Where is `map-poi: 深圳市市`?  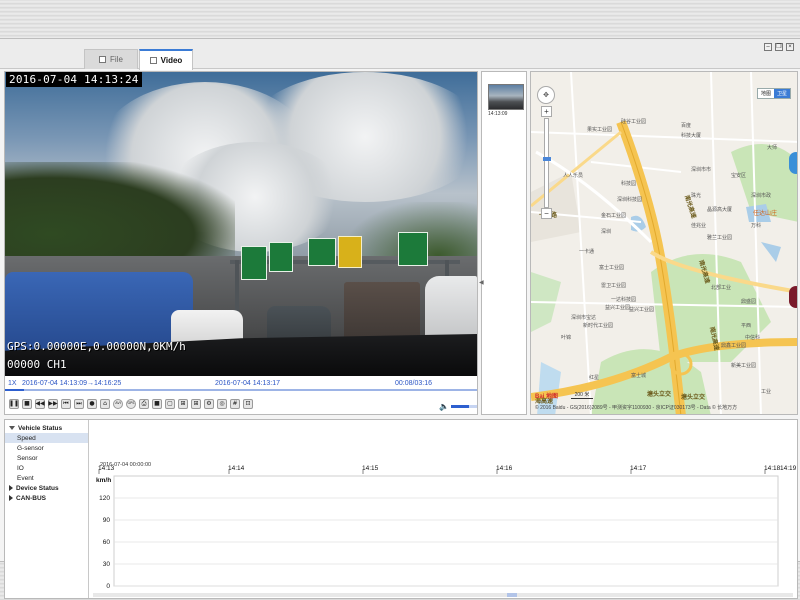
map-poi: 深圳市市 is located at coordinates (701, 170).